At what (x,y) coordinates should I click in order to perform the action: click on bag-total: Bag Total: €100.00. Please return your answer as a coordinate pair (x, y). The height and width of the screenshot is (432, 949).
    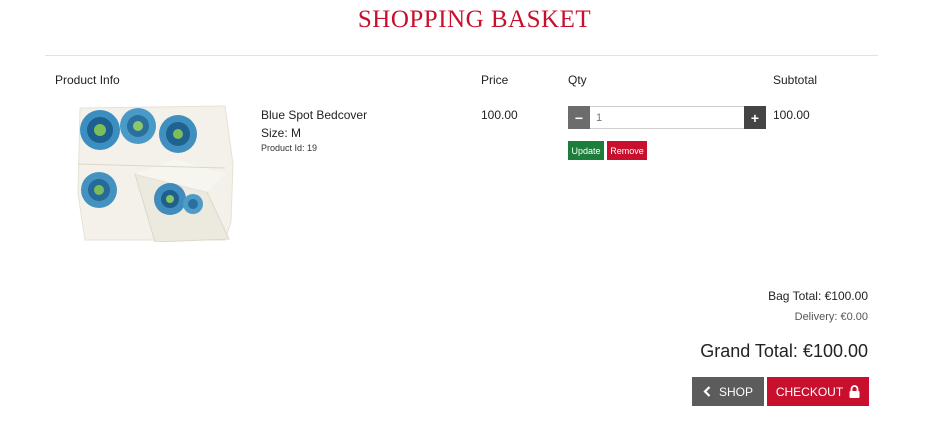
    Looking at the image, I should click on (818, 296).